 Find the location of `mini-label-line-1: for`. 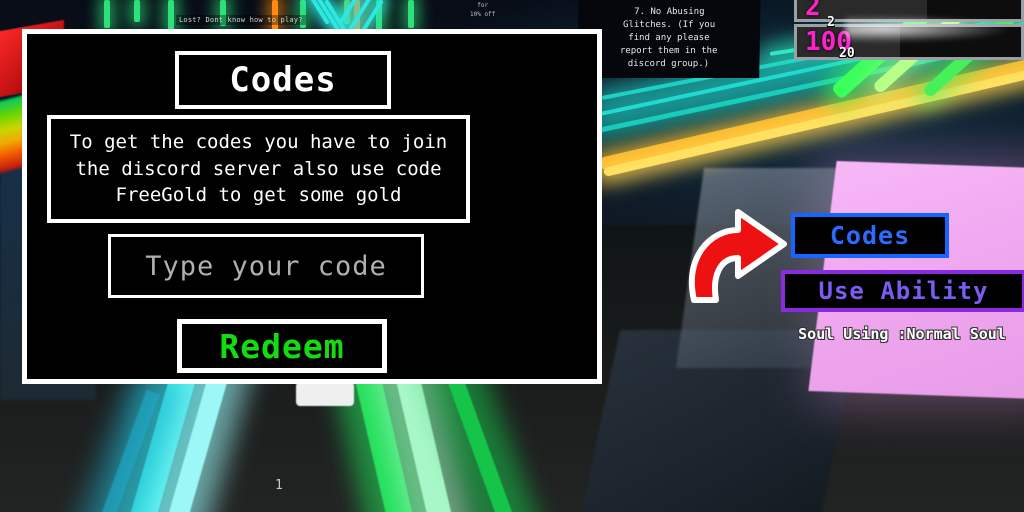

mini-label-line-1: for is located at coordinates (483, 5).